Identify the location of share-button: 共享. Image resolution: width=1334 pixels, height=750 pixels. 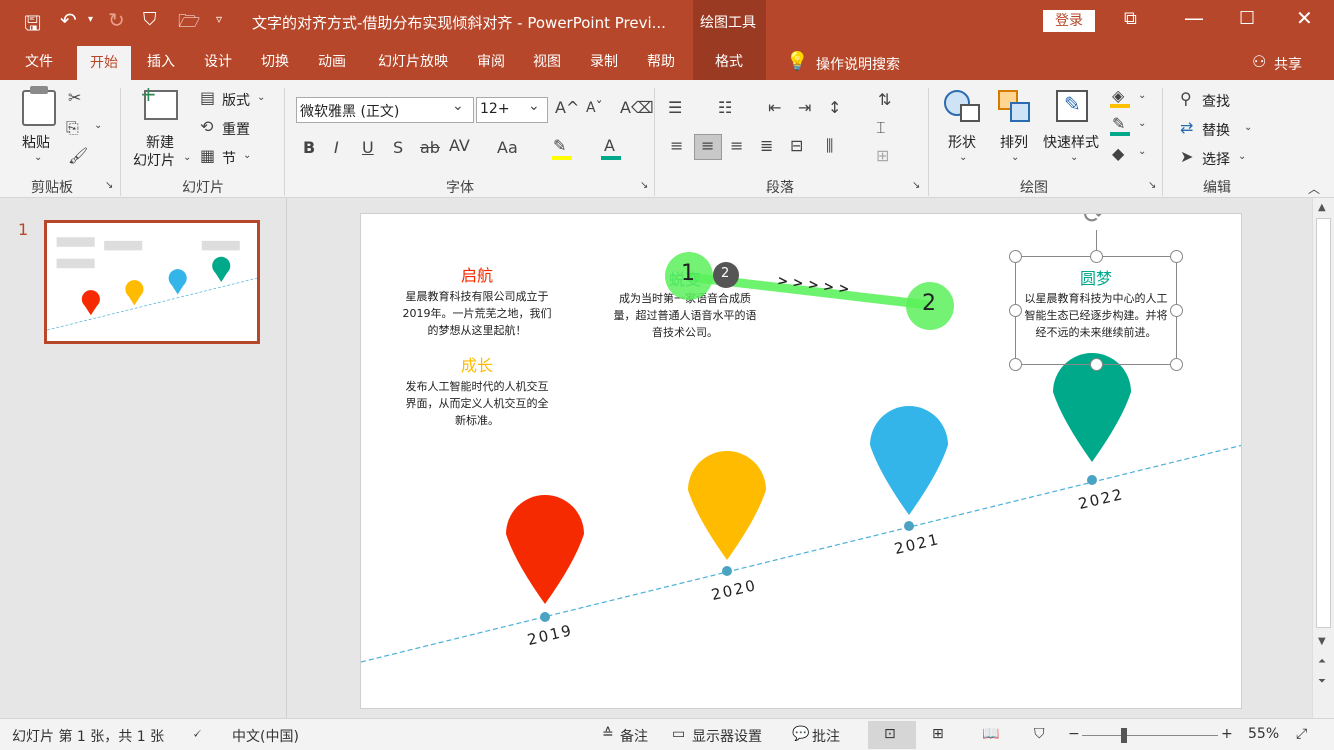
(1288, 64).